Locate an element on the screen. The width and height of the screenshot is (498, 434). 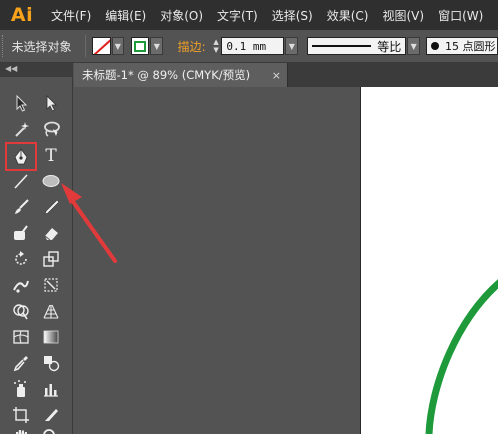
hand-tool is located at coordinates (21, 429).